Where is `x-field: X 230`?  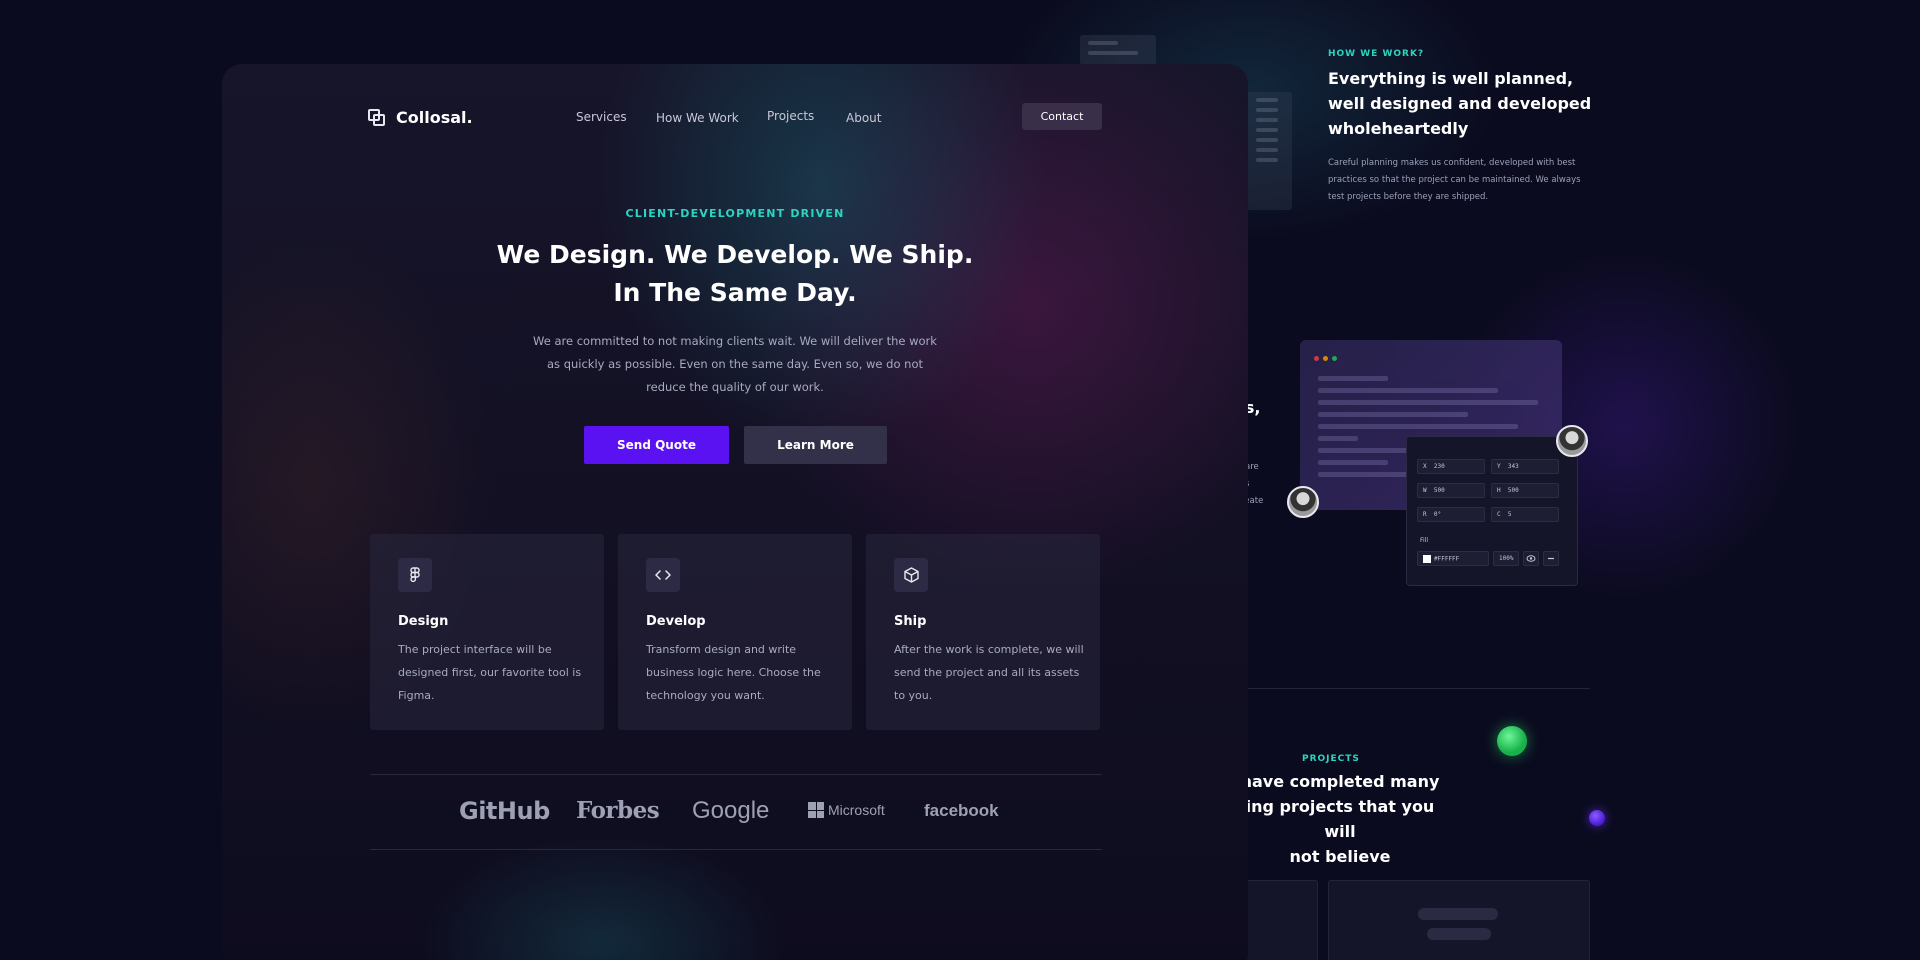
x-field: X 230 is located at coordinates (1451, 466).